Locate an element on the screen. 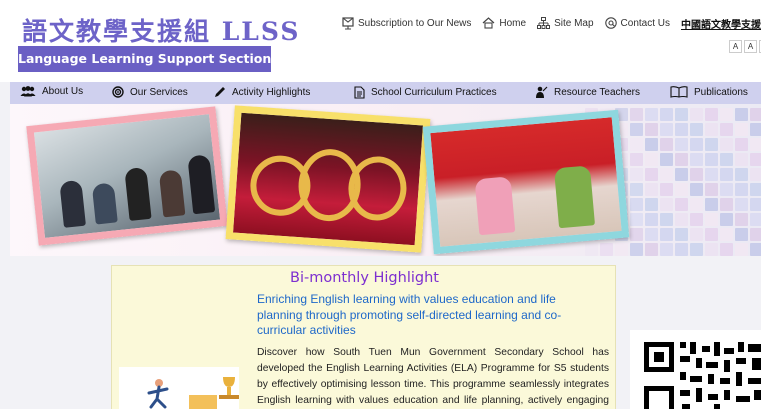 The height and width of the screenshot is (409, 761). illustration-graphic is located at coordinates (193, 393).